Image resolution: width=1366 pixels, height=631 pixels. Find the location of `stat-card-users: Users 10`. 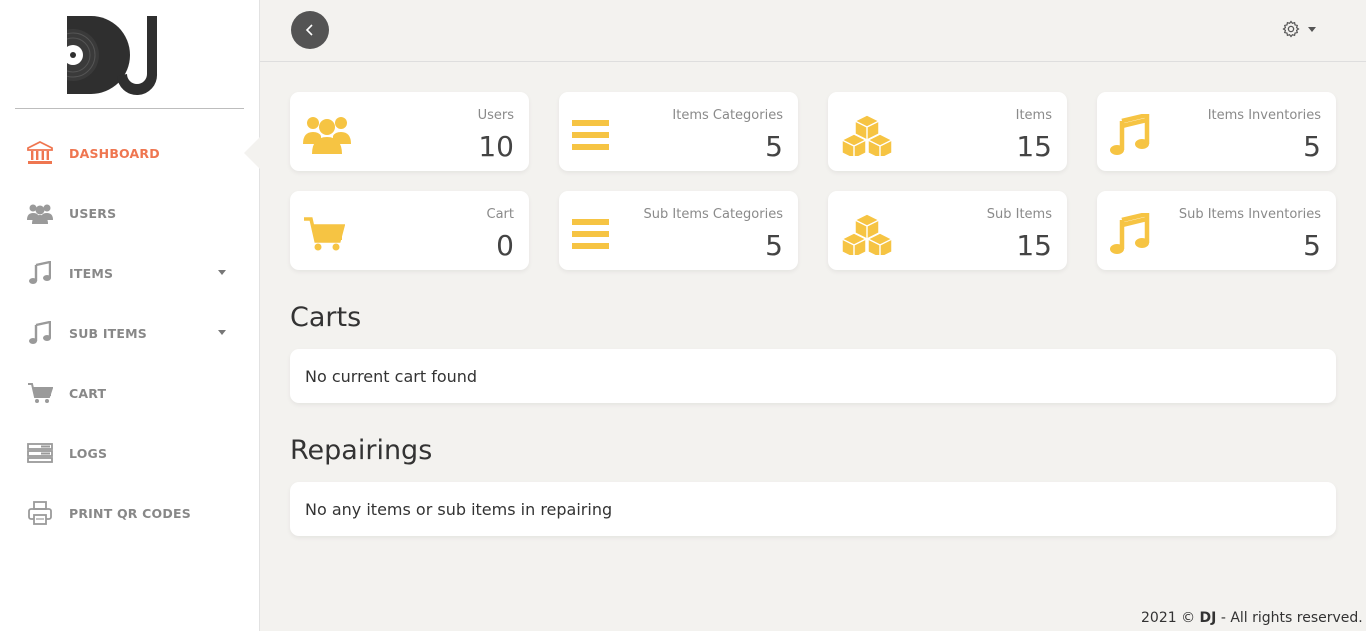

stat-card-users: Users 10 is located at coordinates (409, 131).